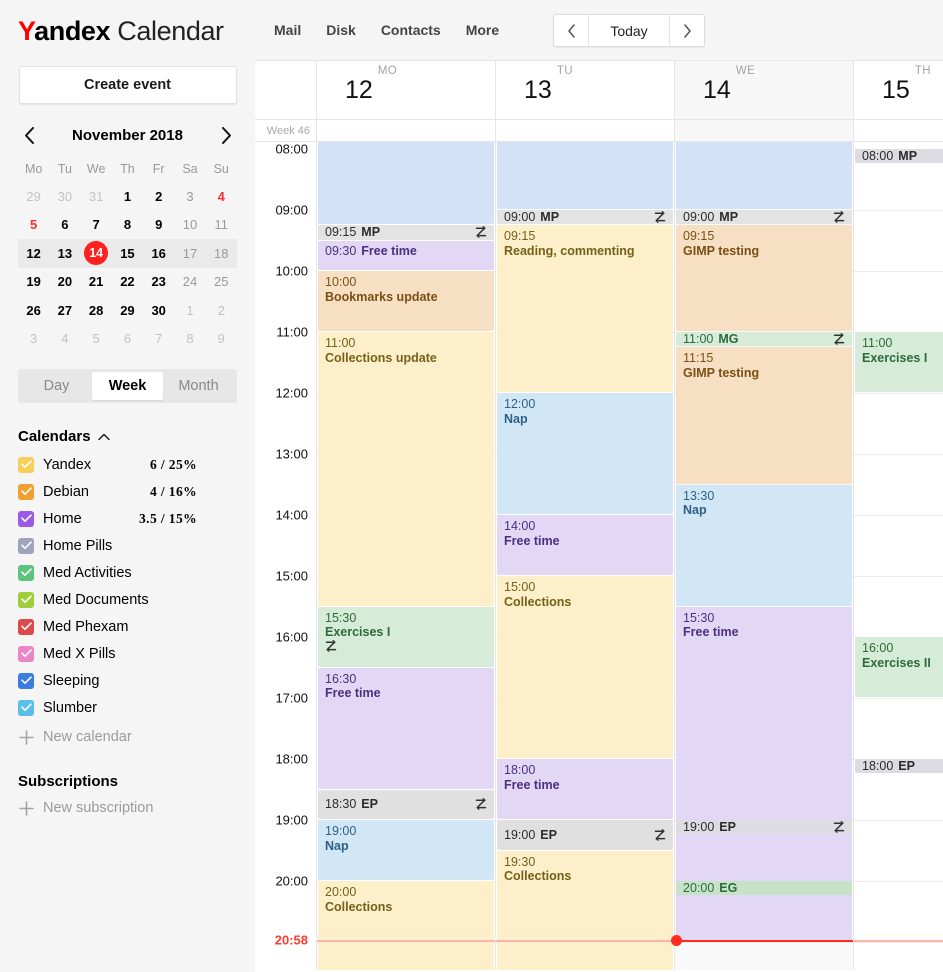  I want to click on new-calendar-button: New calendar, so click(136, 737).